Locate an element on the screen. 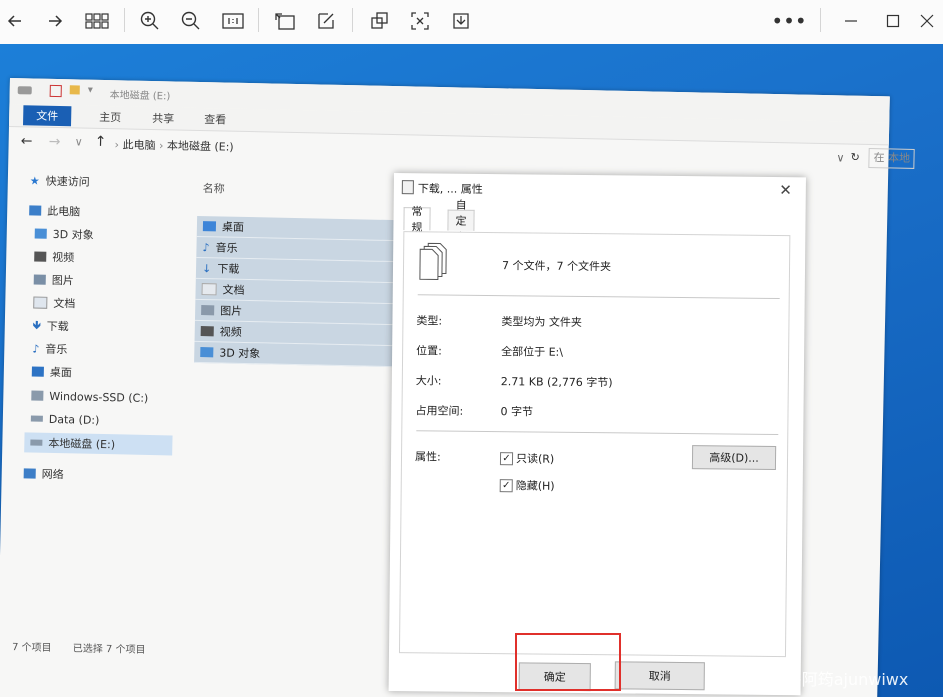  download-arrow-icon: 🡻 is located at coordinates (36, 325).